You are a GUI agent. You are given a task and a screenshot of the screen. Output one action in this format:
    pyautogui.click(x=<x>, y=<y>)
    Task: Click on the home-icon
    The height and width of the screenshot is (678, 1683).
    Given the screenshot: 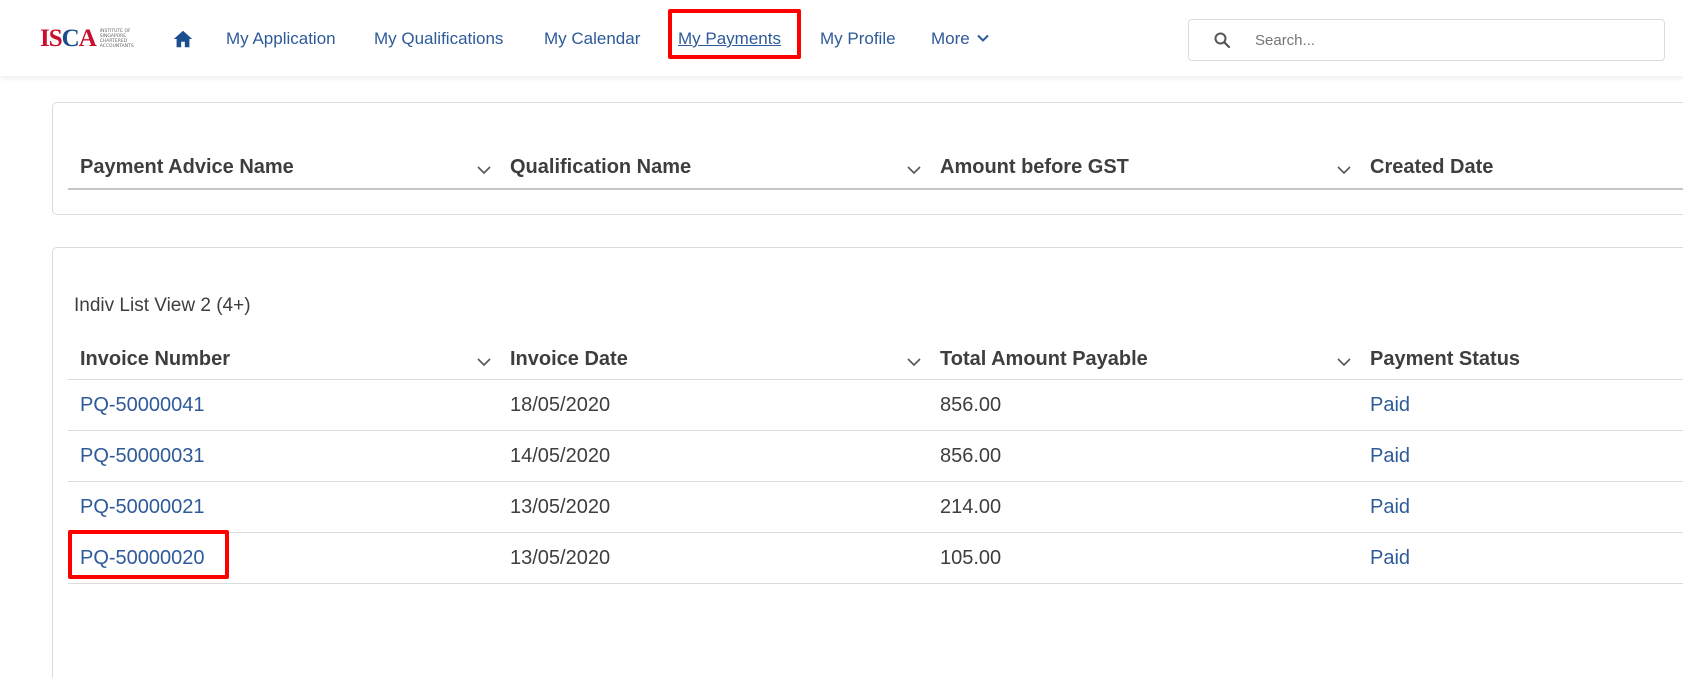 What is the action you would take?
    pyautogui.click(x=183, y=39)
    